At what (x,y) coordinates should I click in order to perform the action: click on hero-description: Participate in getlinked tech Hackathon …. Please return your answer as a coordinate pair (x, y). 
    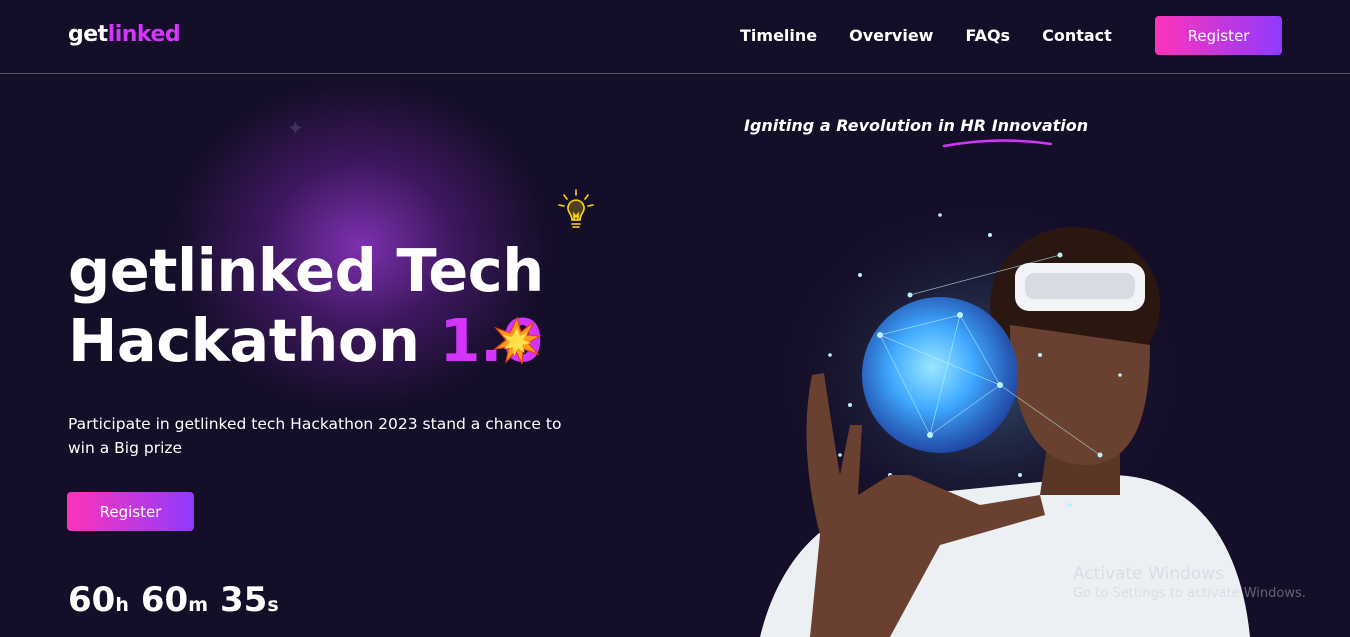
    Looking at the image, I should click on (315, 436).